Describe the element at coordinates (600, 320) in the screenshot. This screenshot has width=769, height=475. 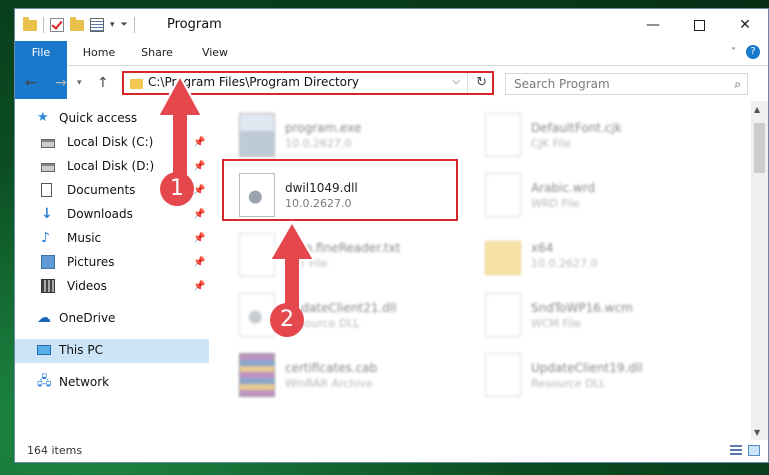
I see `file-item: SndToWP16.wcm WCM File` at that location.